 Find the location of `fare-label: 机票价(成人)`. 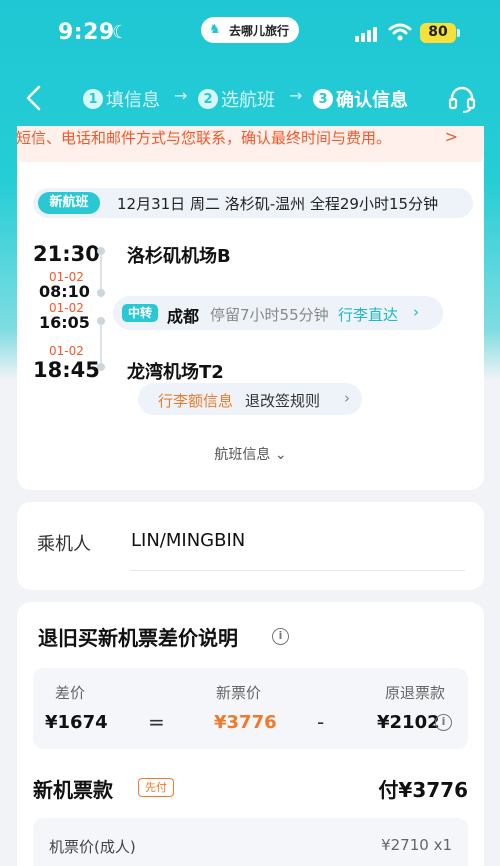

fare-label: 机票价(成人) is located at coordinates (92, 847).